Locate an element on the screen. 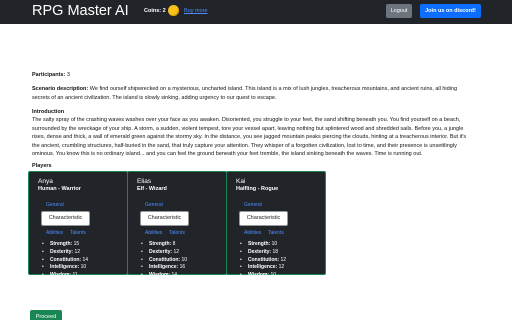 Image resolution: width=512 pixels, height=320 pixels. stat-intelligence: Intelligence: 10 is located at coordinates (65, 268).